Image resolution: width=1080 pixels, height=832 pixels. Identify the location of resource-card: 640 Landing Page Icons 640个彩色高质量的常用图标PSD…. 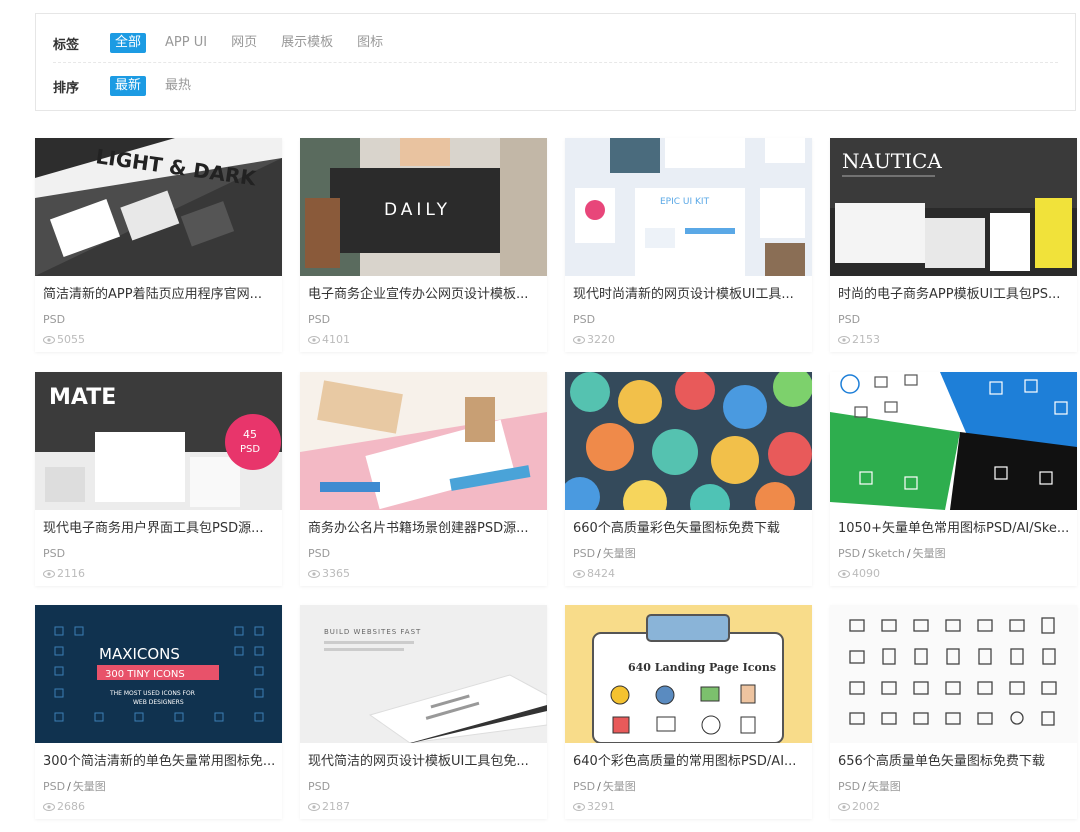
(688, 712).